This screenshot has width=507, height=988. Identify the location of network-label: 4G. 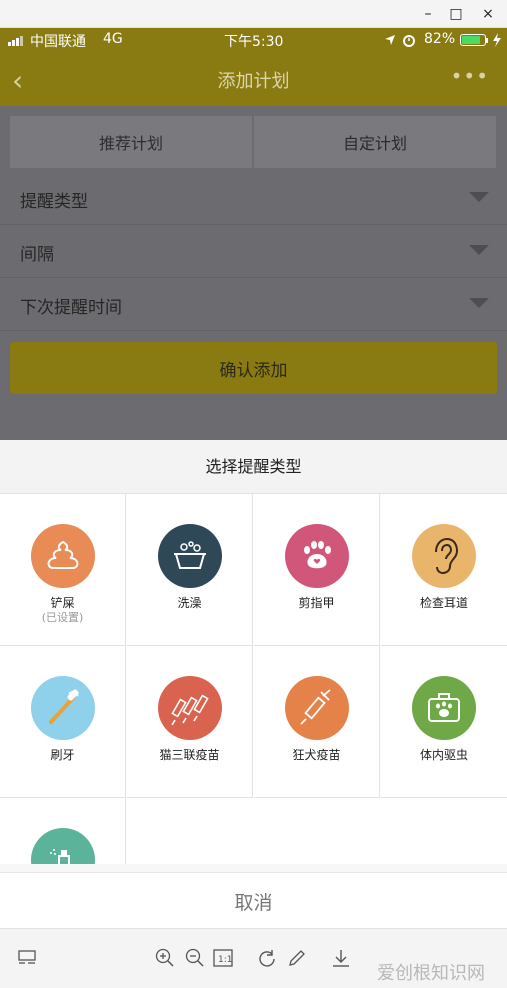
(113, 39).